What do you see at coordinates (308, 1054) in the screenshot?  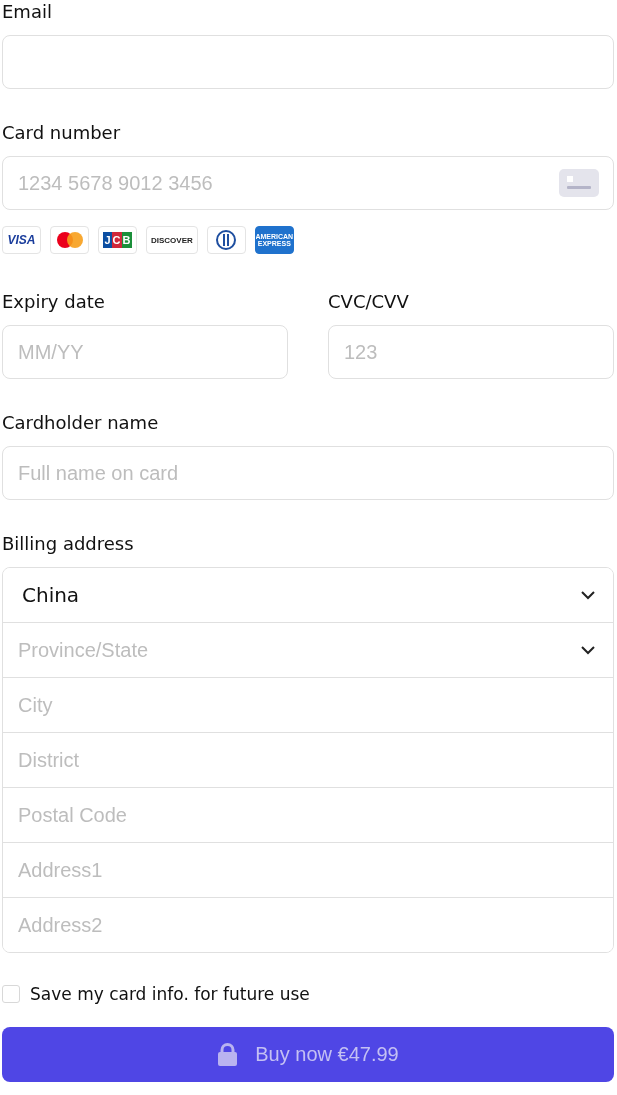 I see `buy-button: Buy now €47.99` at bounding box center [308, 1054].